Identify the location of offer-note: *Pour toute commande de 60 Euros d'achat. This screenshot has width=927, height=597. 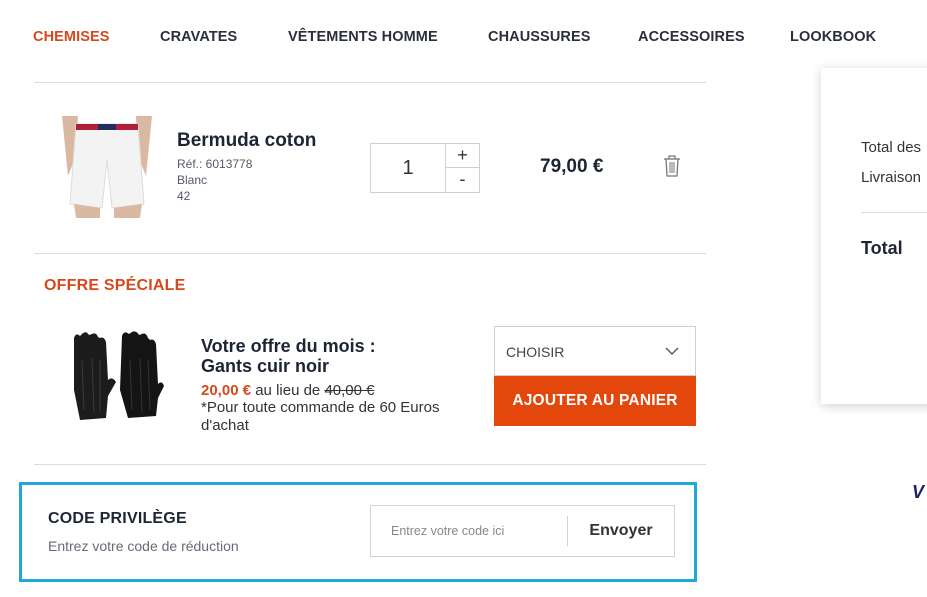
(320, 416).